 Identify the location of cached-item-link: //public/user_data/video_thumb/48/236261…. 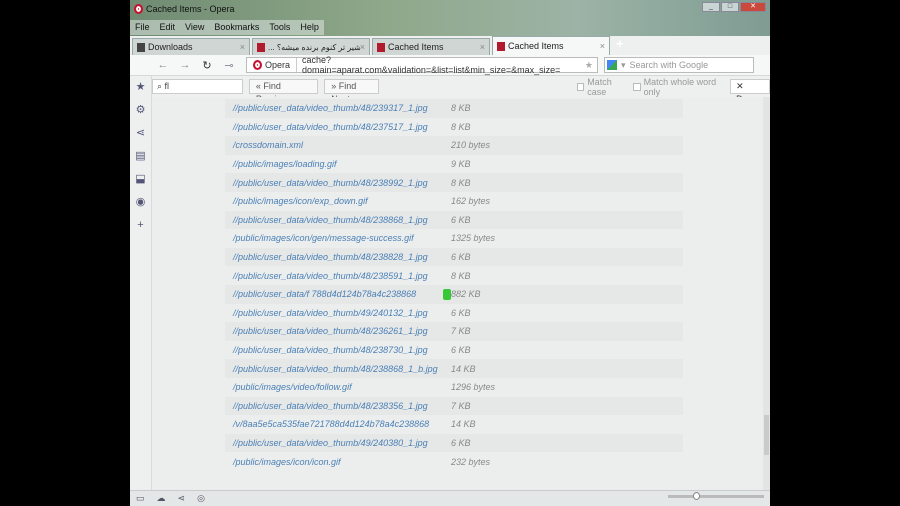
(338, 331).